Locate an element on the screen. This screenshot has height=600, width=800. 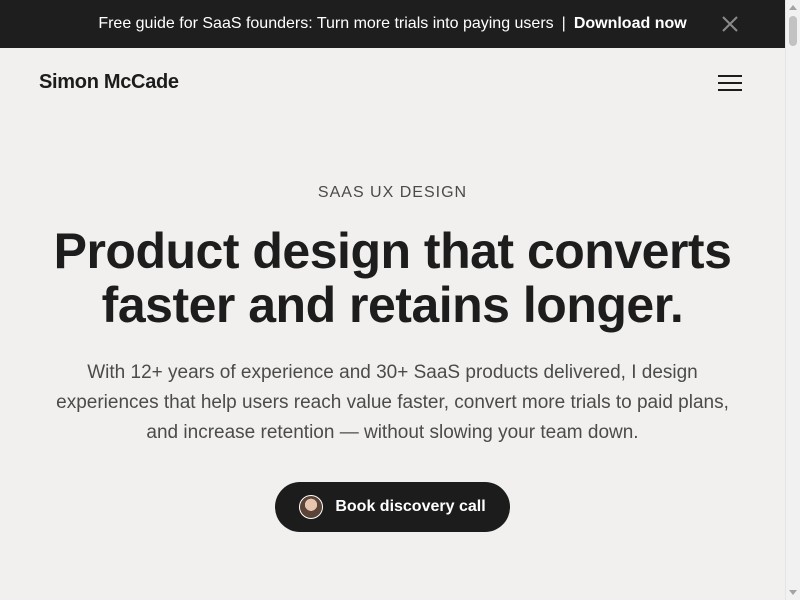
scroll-down-arrow-icon is located at coordinates (793, 592).